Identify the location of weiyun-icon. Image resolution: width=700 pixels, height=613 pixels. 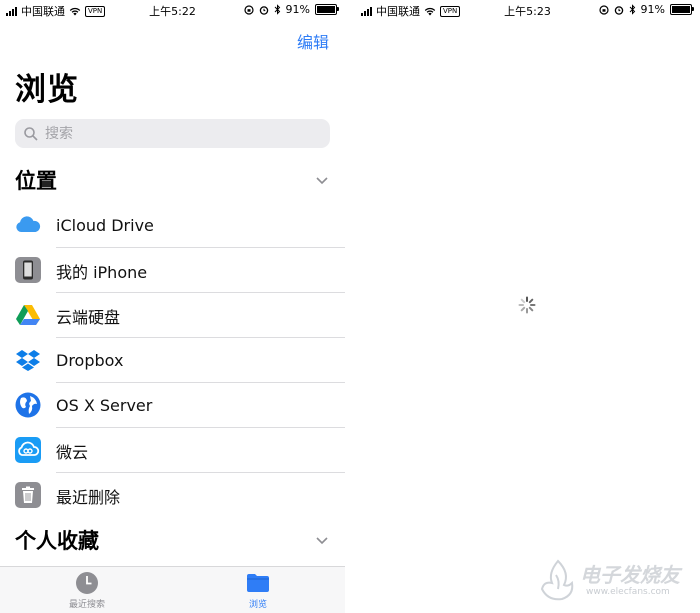
(28, 450).